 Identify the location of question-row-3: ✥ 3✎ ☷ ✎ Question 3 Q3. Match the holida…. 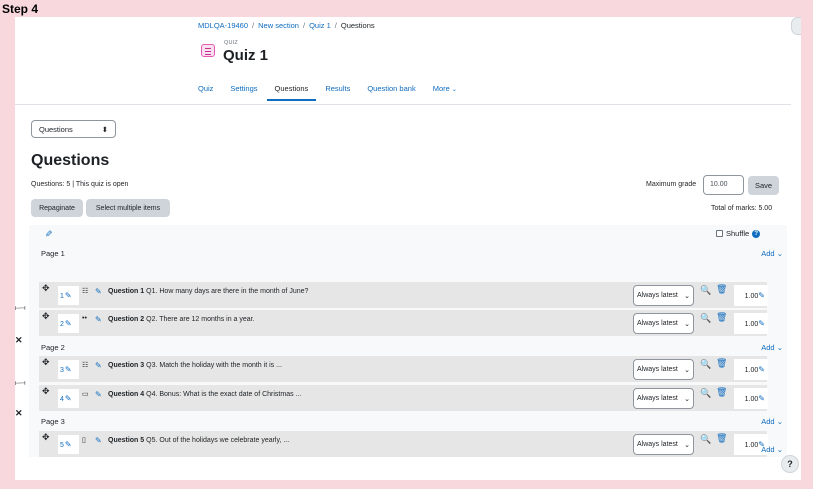
(403, 369).